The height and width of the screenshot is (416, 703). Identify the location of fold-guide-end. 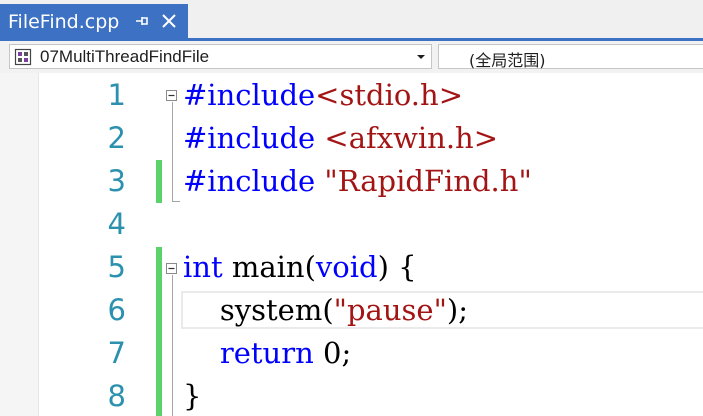
(176, 201).